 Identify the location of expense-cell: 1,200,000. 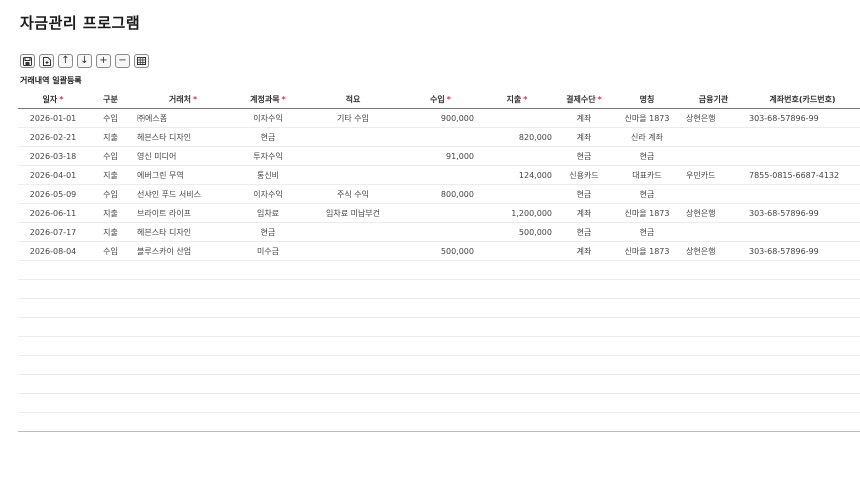
(517, 213).